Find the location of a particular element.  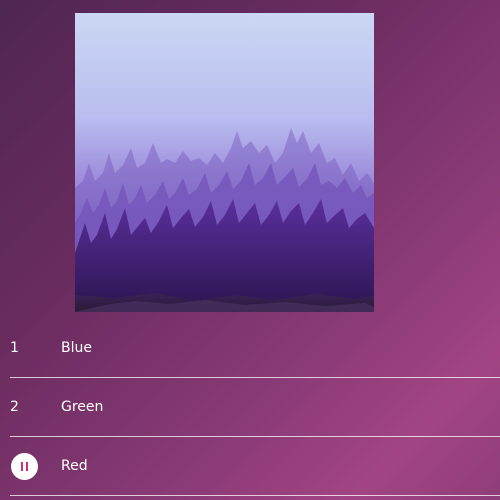

track-title: Green is located at coordinates (82, 407).